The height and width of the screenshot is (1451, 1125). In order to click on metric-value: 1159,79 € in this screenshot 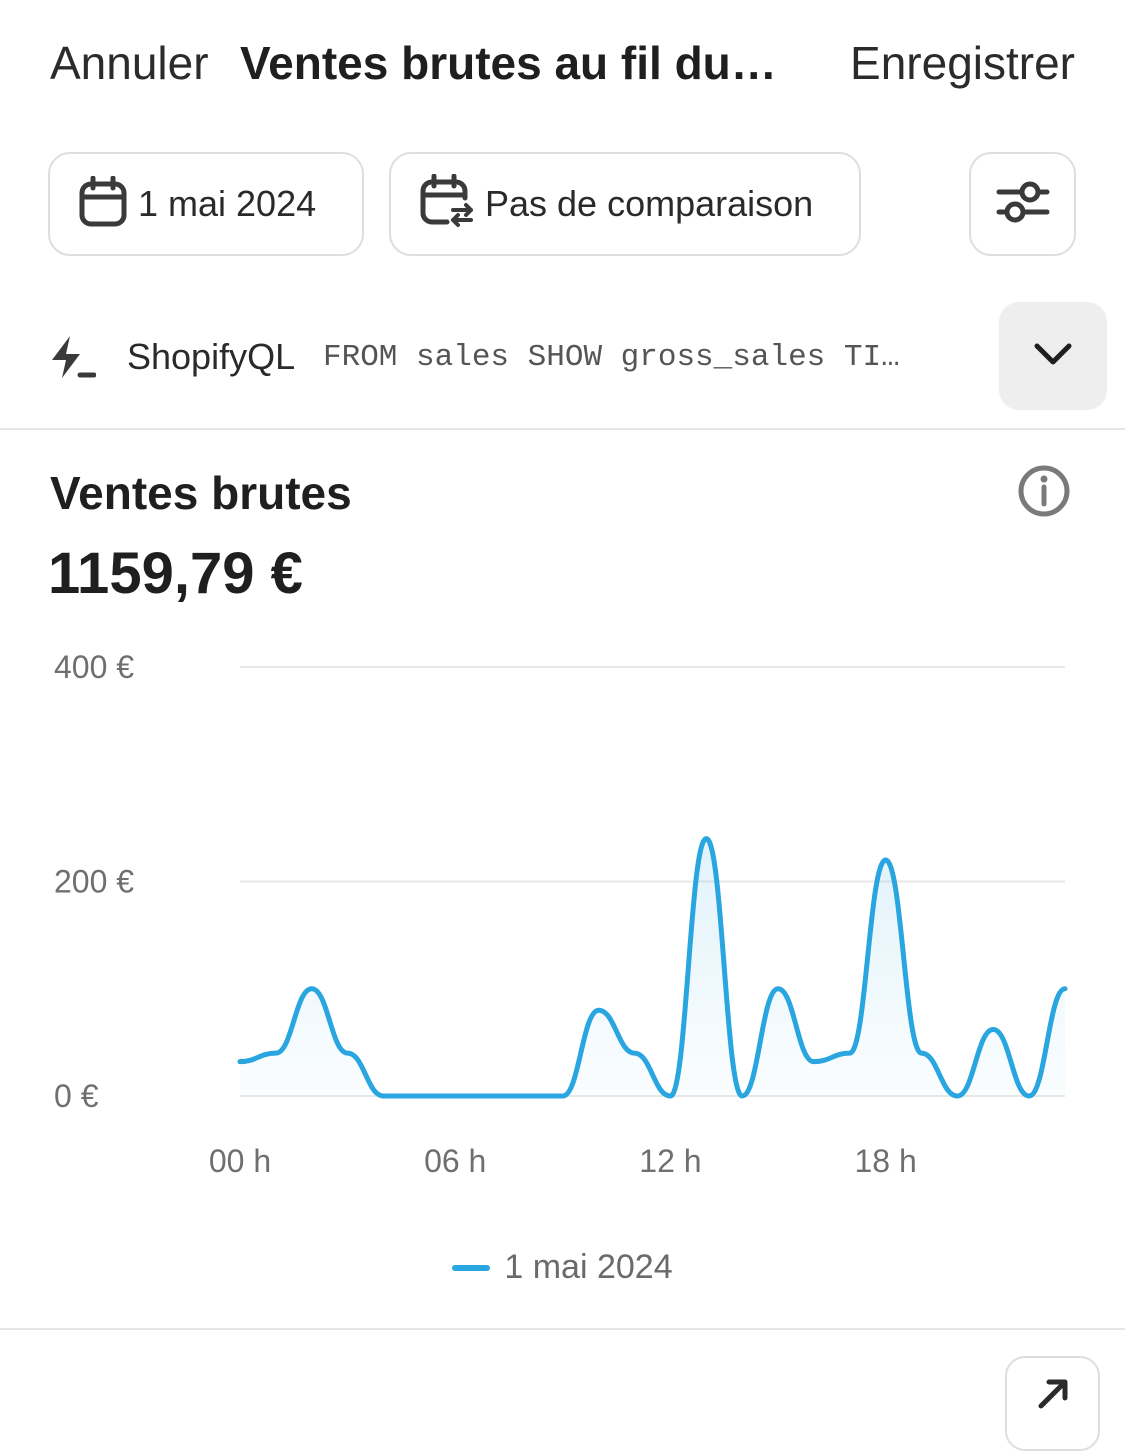, I will do `click(175, 573)`.